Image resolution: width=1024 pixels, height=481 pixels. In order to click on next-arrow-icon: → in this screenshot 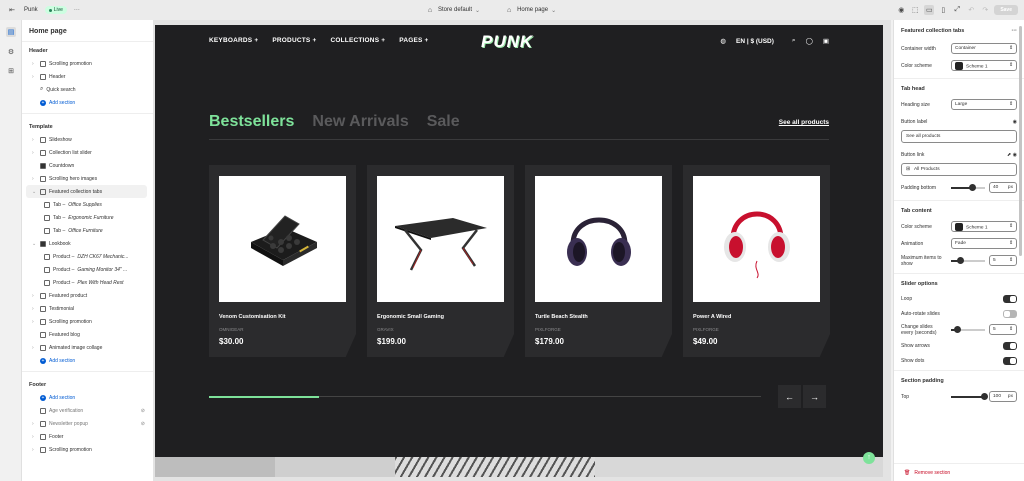, I will do `click(814, 396)`.